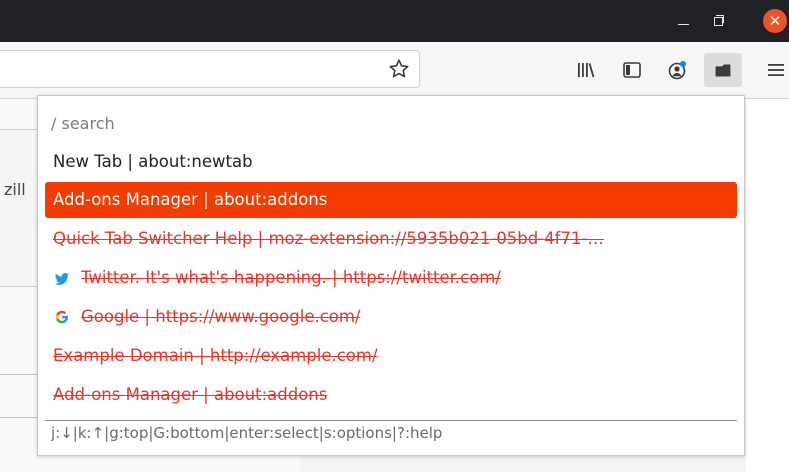 The height and width of the screenshot is (472, 789). I want to click on tab-list-item: Add-ons Manager | about:addons, so click(391, 395).